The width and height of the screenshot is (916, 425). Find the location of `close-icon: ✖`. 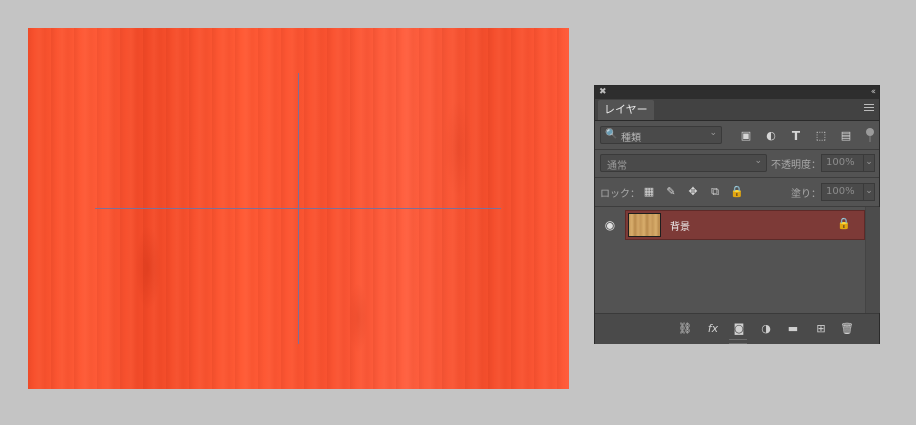

close-icon: ✖ is located at coordinates (603, 92).